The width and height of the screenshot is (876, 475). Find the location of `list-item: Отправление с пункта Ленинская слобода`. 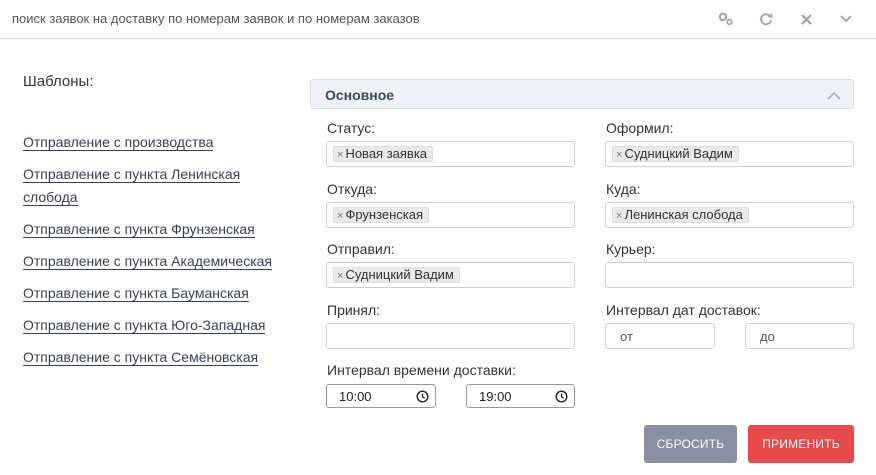

list-item: Отправление с пункта Ленинская слобода is located at coordinates (138, 186).